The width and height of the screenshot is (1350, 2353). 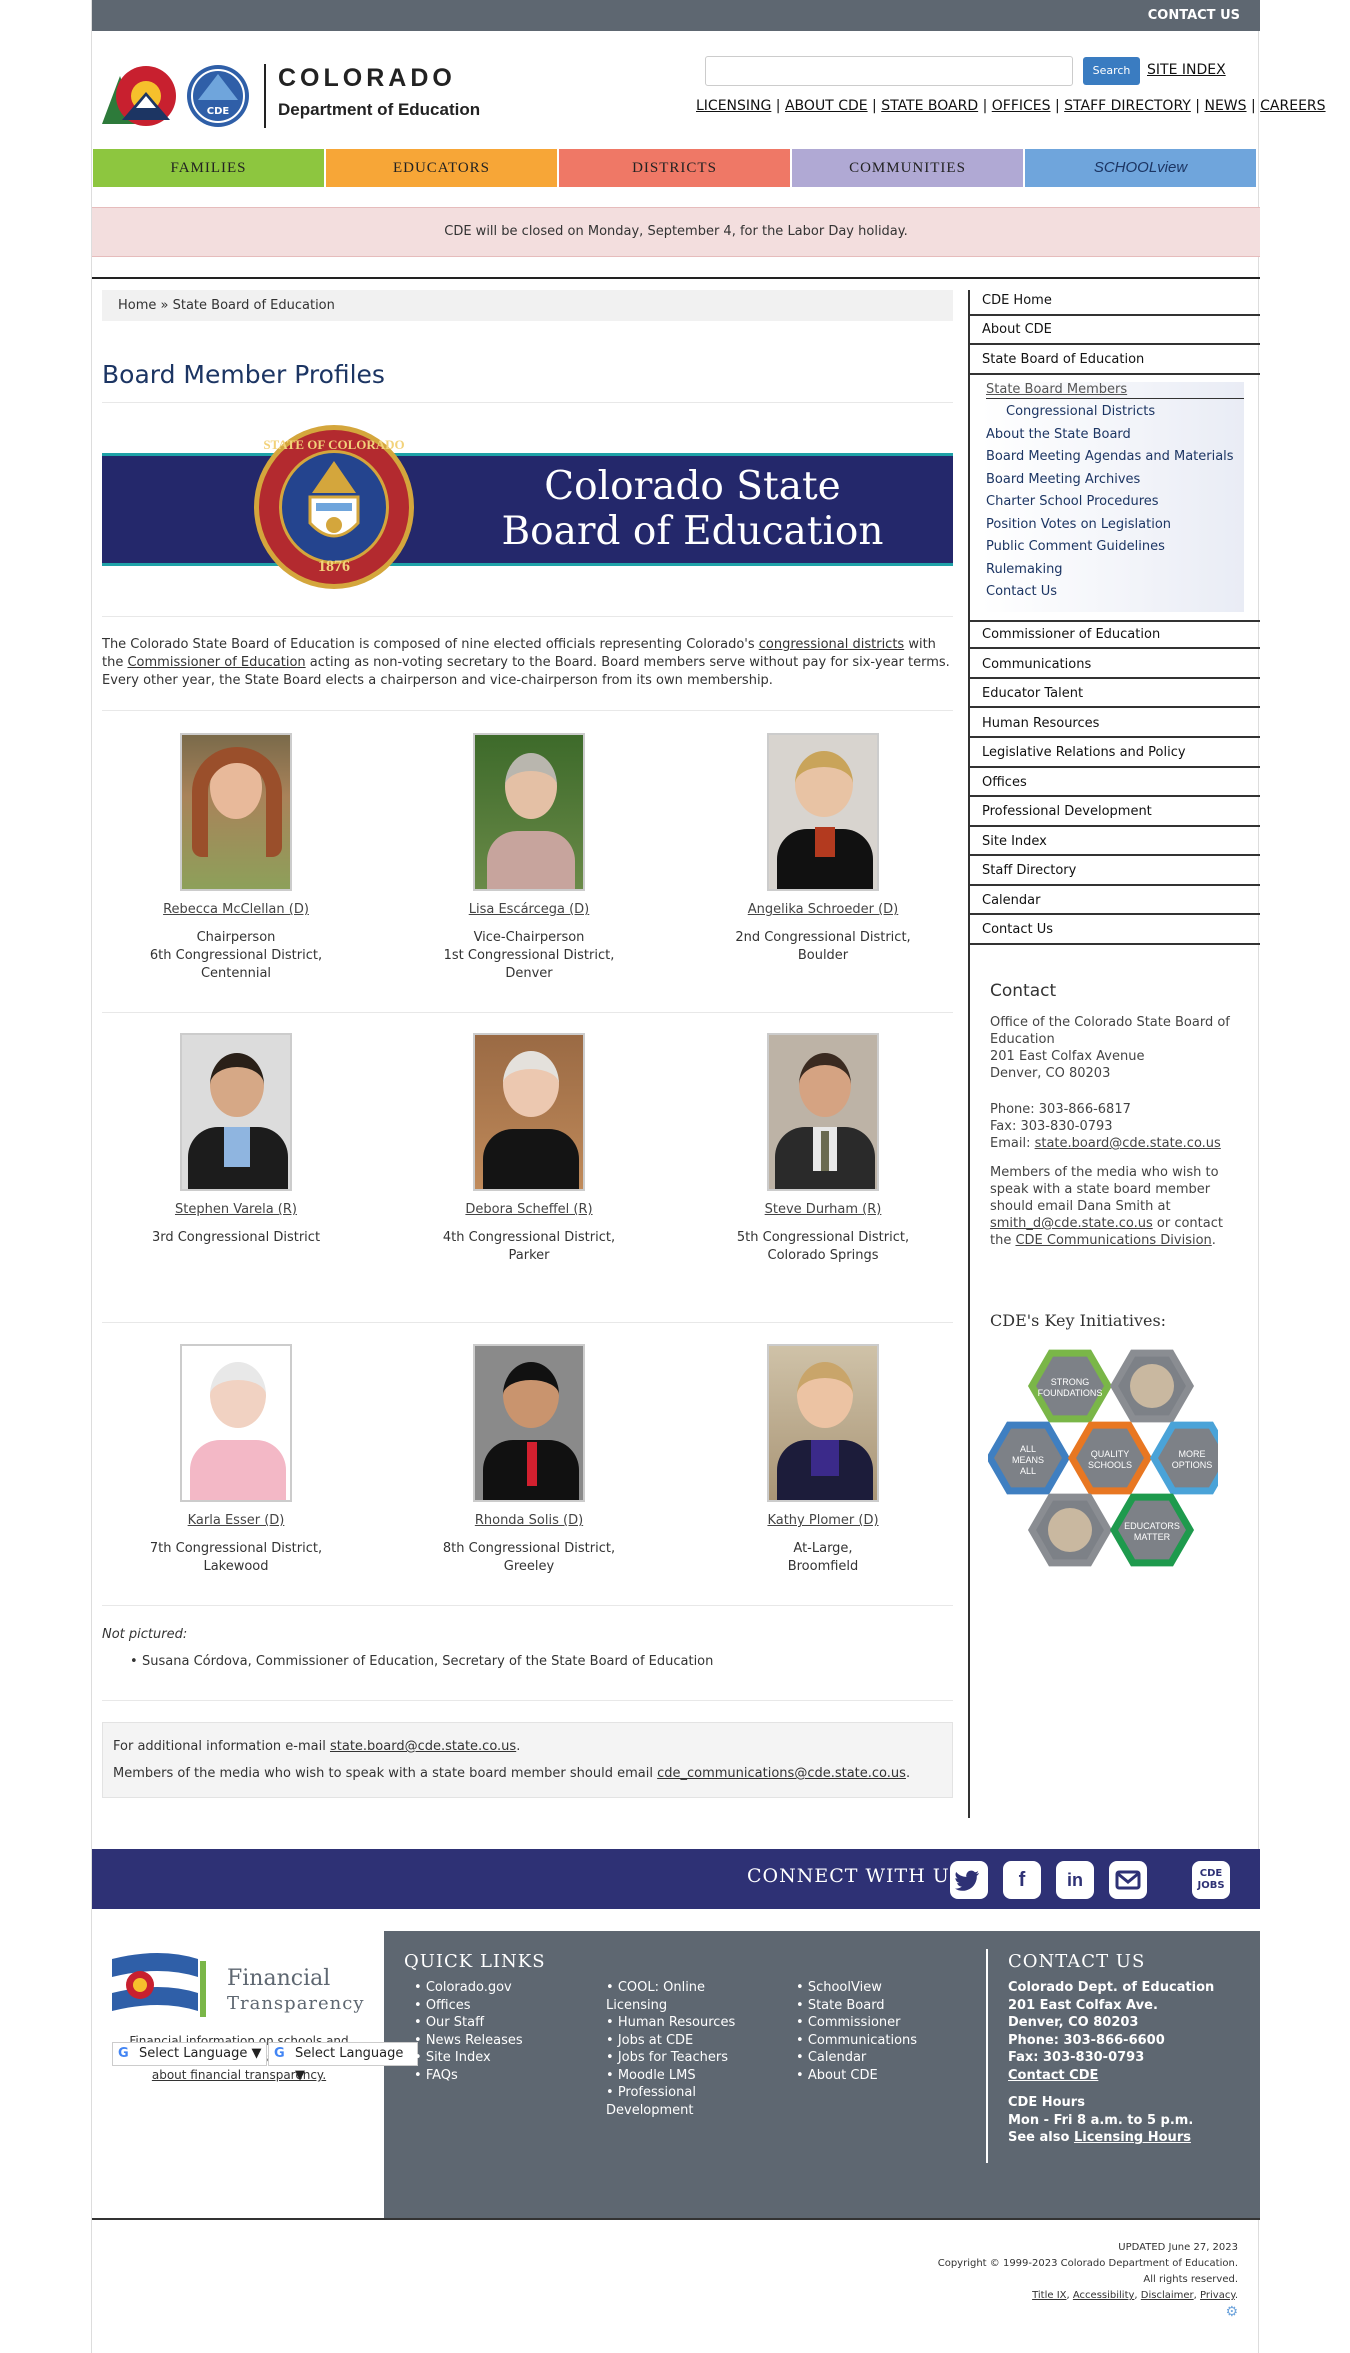 What do you see at coordinates (1113, 329) in the screenshot?
I see `sidebar-item-about-cde: About CDE` at bounding box center [1113, 329].